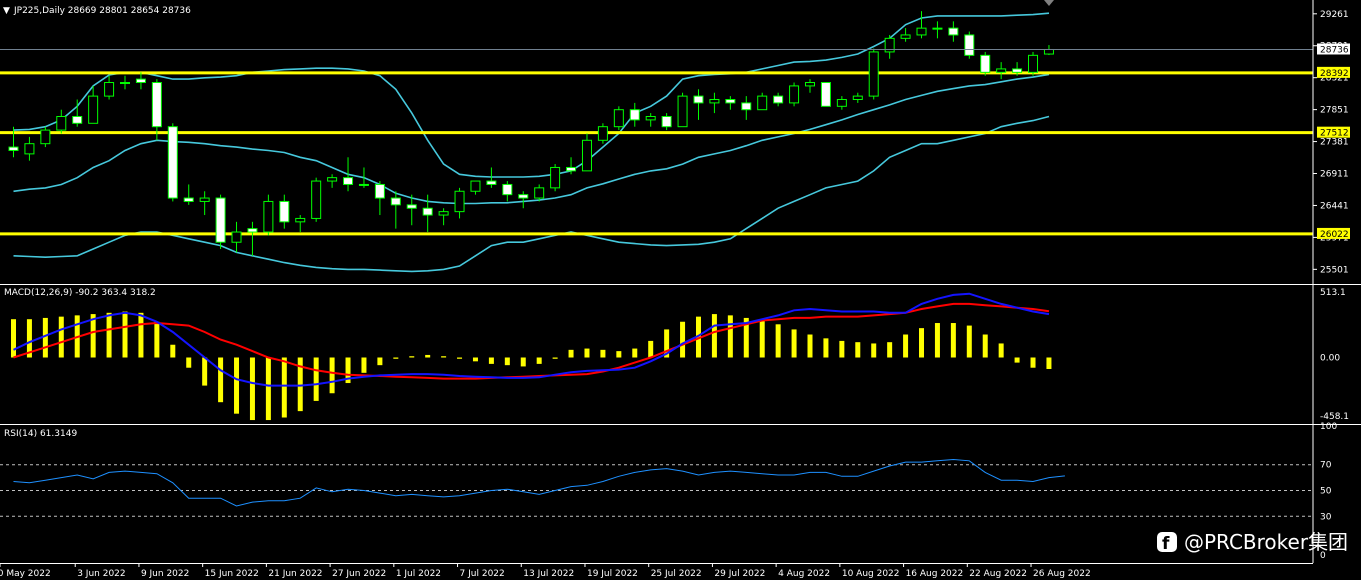 This screenshot has width=1361, height=580. I want to click on time-tick-label: 30 May 2022, so click(25, 574).